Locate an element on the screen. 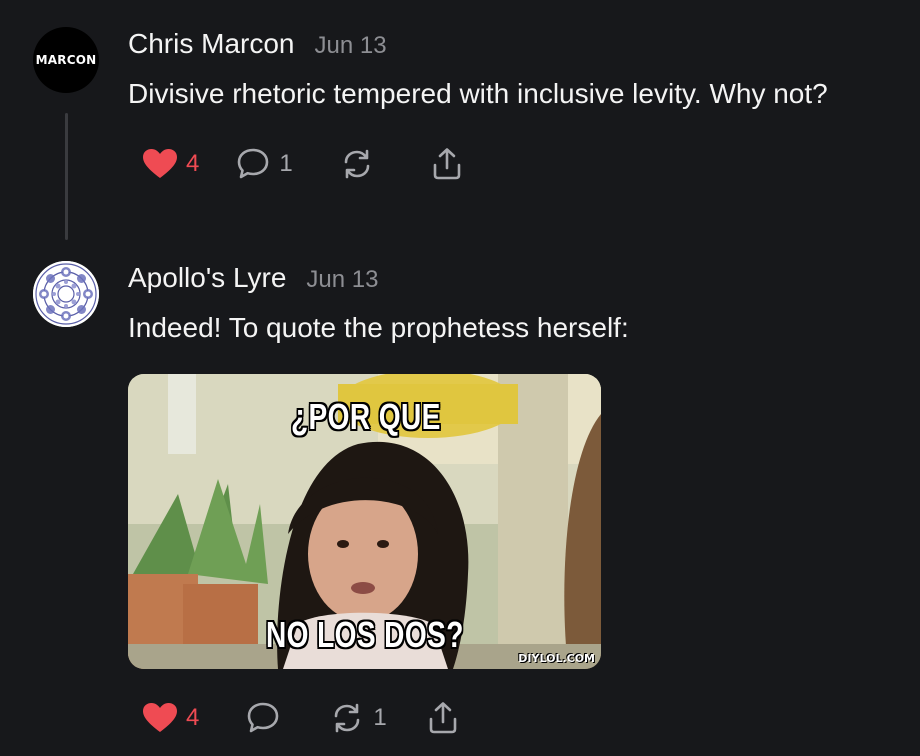  meme-caption-top: ¿POR QUE is located at coordinates (366, 416).